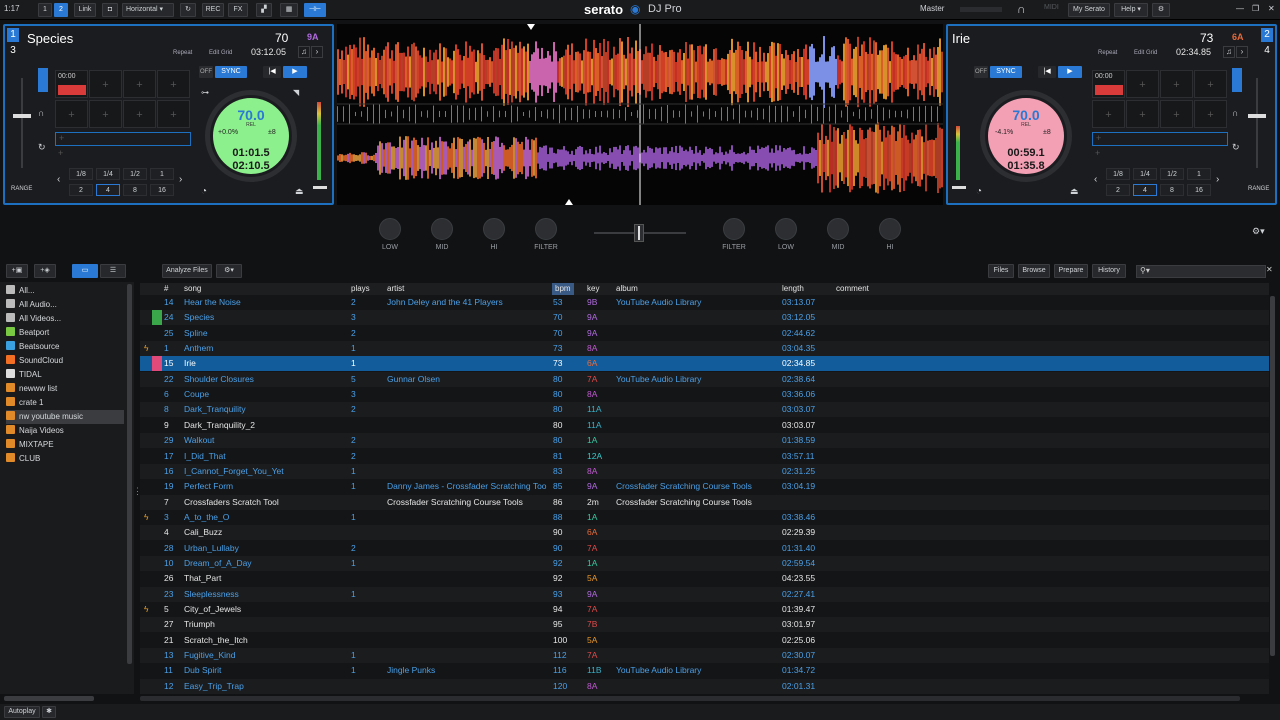 The image size is (1280, 720). What do you see at coordinates (204, 191) in the screenshot?
I see `deck-a-key-lock-icon: ◔` at bounding box center [204, 191].